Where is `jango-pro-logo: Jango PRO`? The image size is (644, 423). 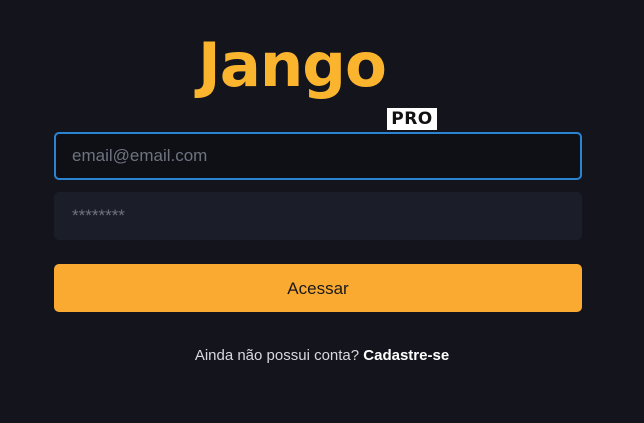
jango-pro-logo: Jango PRO is located at coordinates (323, 80).